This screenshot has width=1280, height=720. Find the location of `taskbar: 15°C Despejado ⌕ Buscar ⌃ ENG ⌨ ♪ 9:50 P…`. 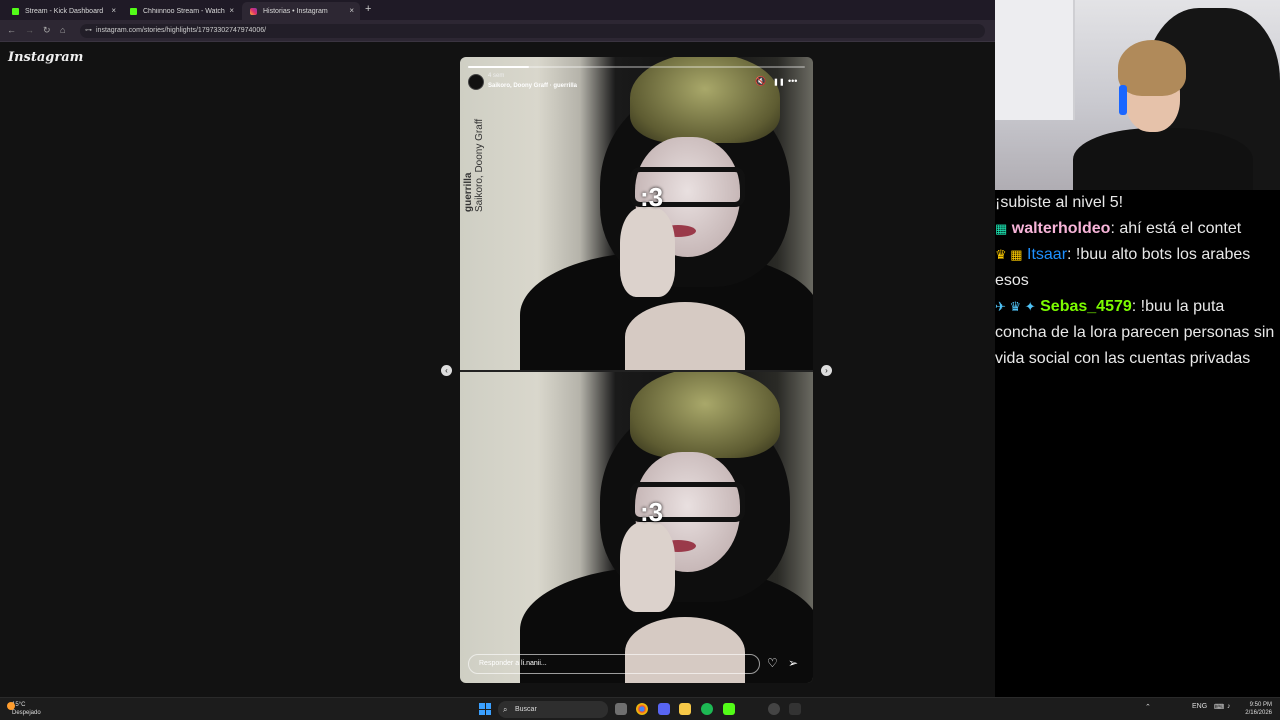

taskbar: 15°C Despejado ⌕ Buscar ⌃ ENG ⌨ ♪ 9:50 P… is located at coordinates (640, 708).